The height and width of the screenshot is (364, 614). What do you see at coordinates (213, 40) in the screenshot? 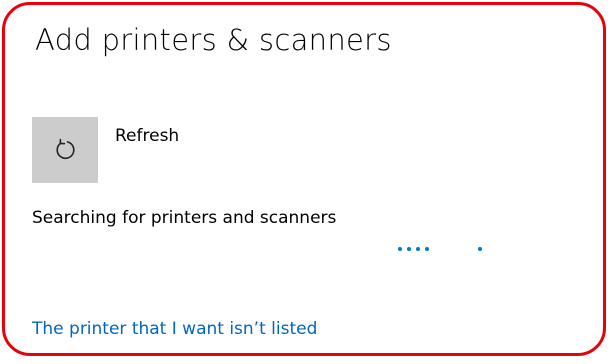
I see `page-title: Add printers & scanners` at bounding box center [213, 40].